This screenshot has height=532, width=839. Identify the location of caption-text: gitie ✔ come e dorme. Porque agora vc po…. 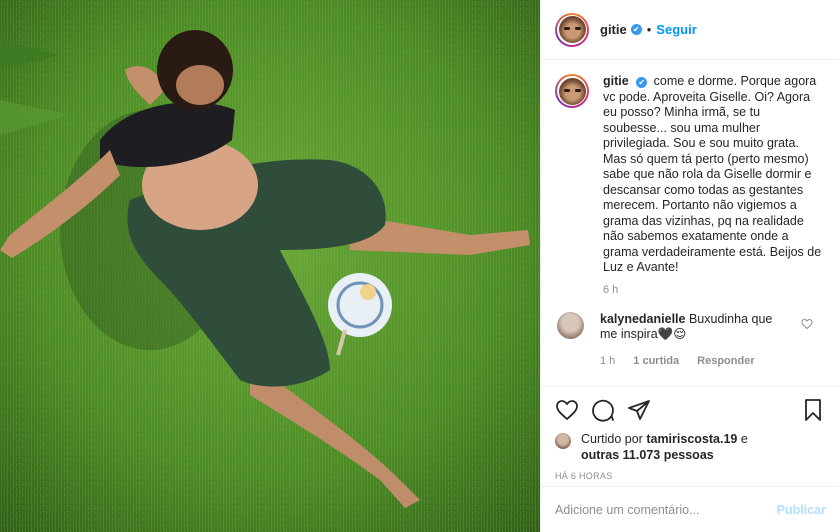
(714, 175).